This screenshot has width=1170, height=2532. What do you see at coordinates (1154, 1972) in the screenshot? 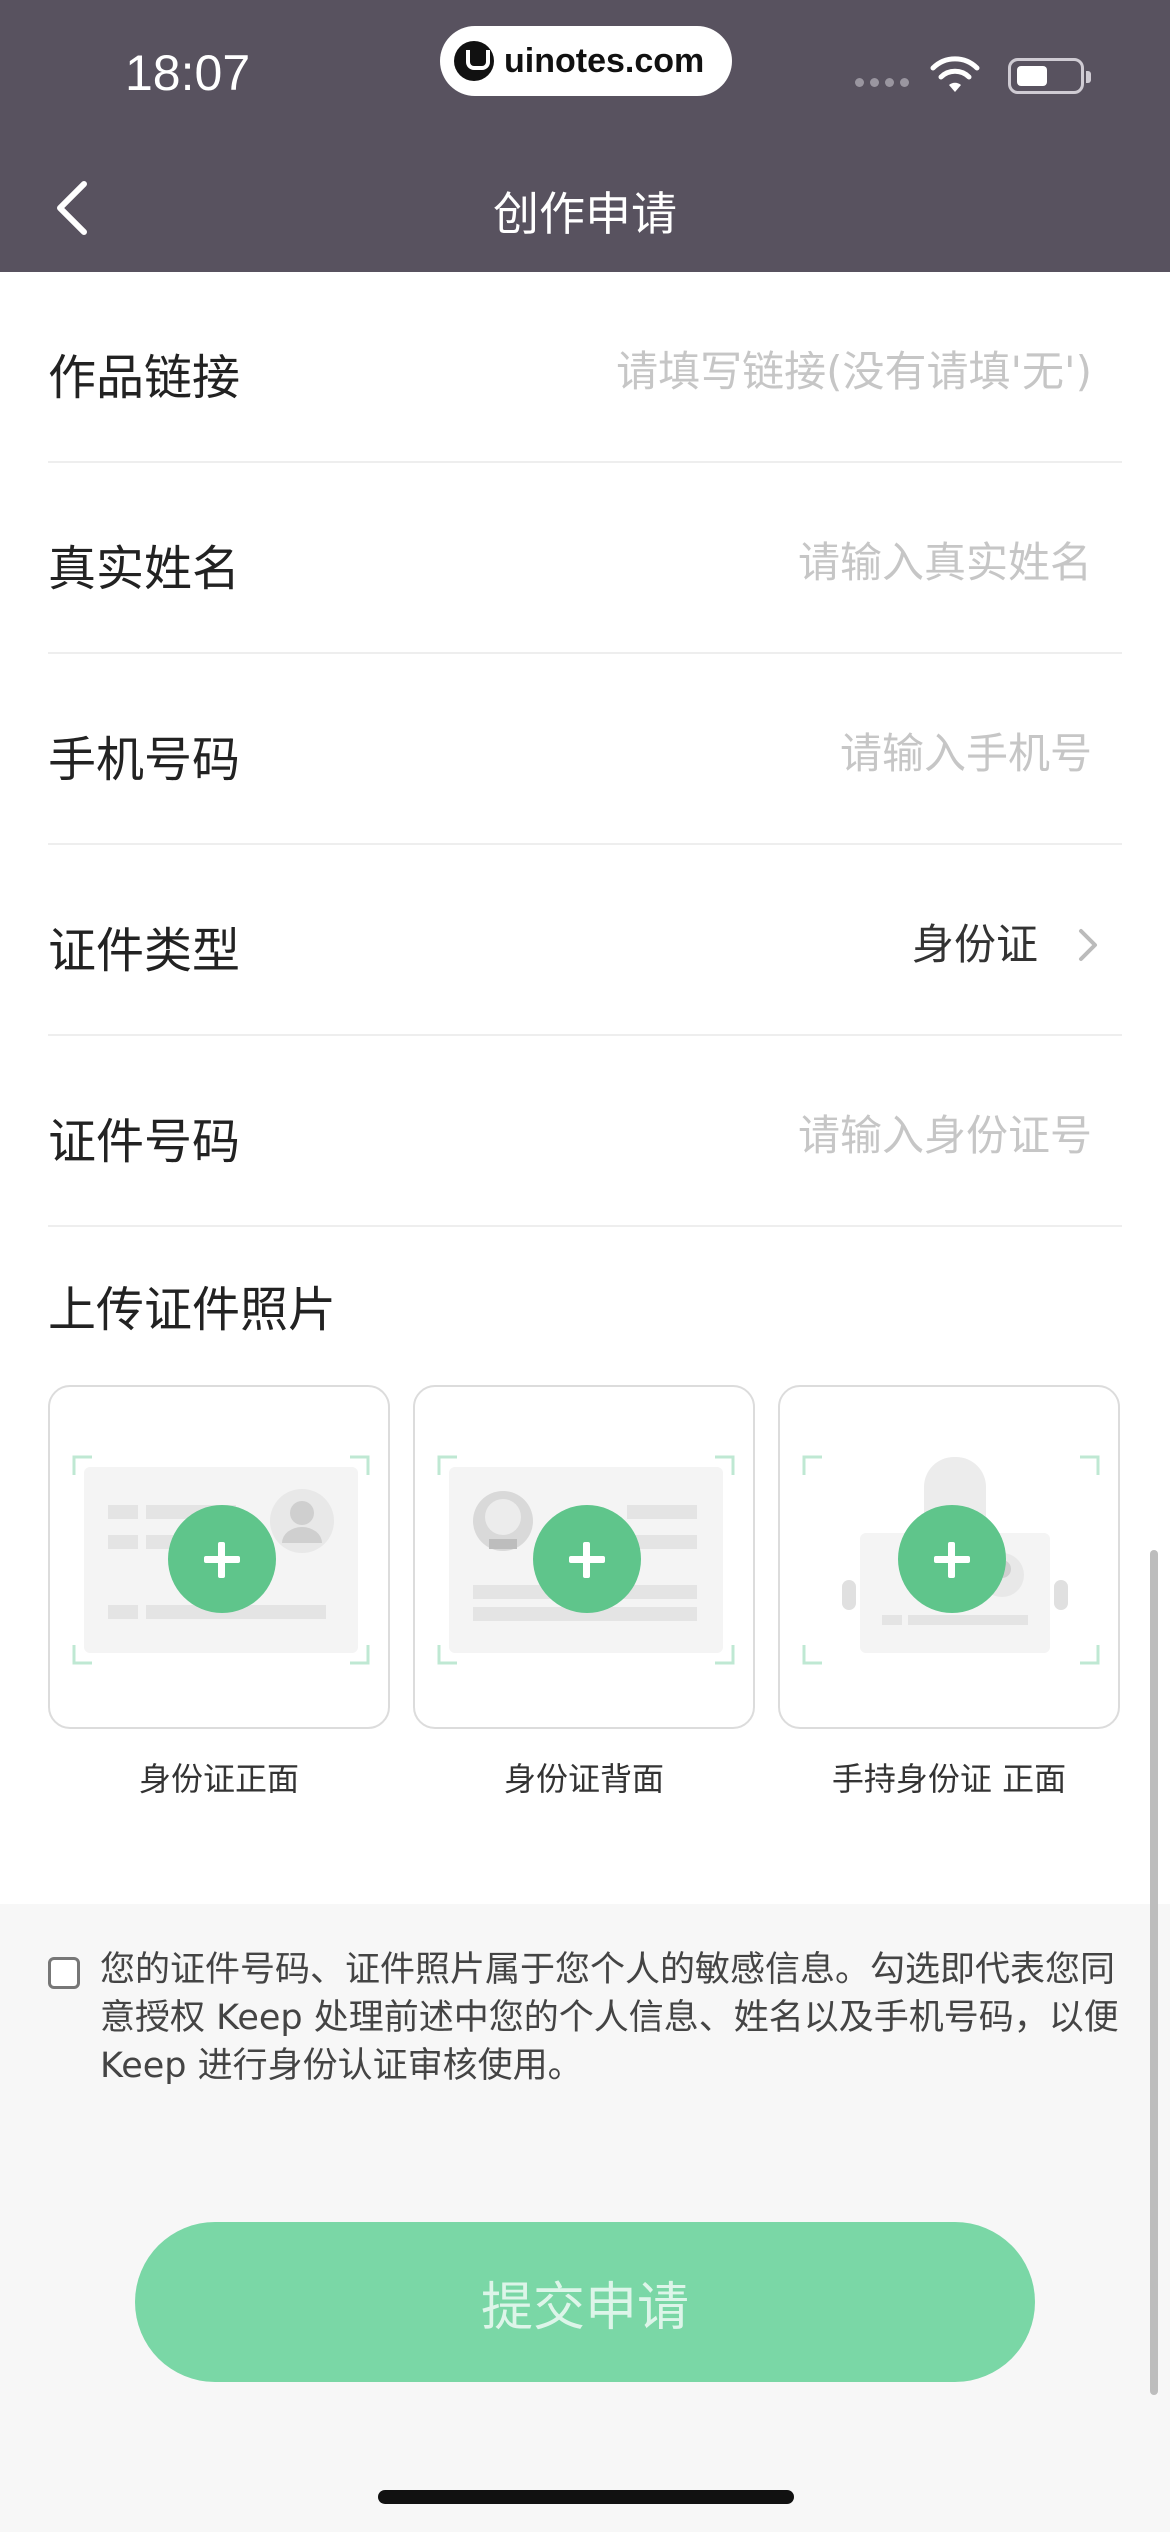
I see `scrollbar` at bounding box center [1154, 1972].